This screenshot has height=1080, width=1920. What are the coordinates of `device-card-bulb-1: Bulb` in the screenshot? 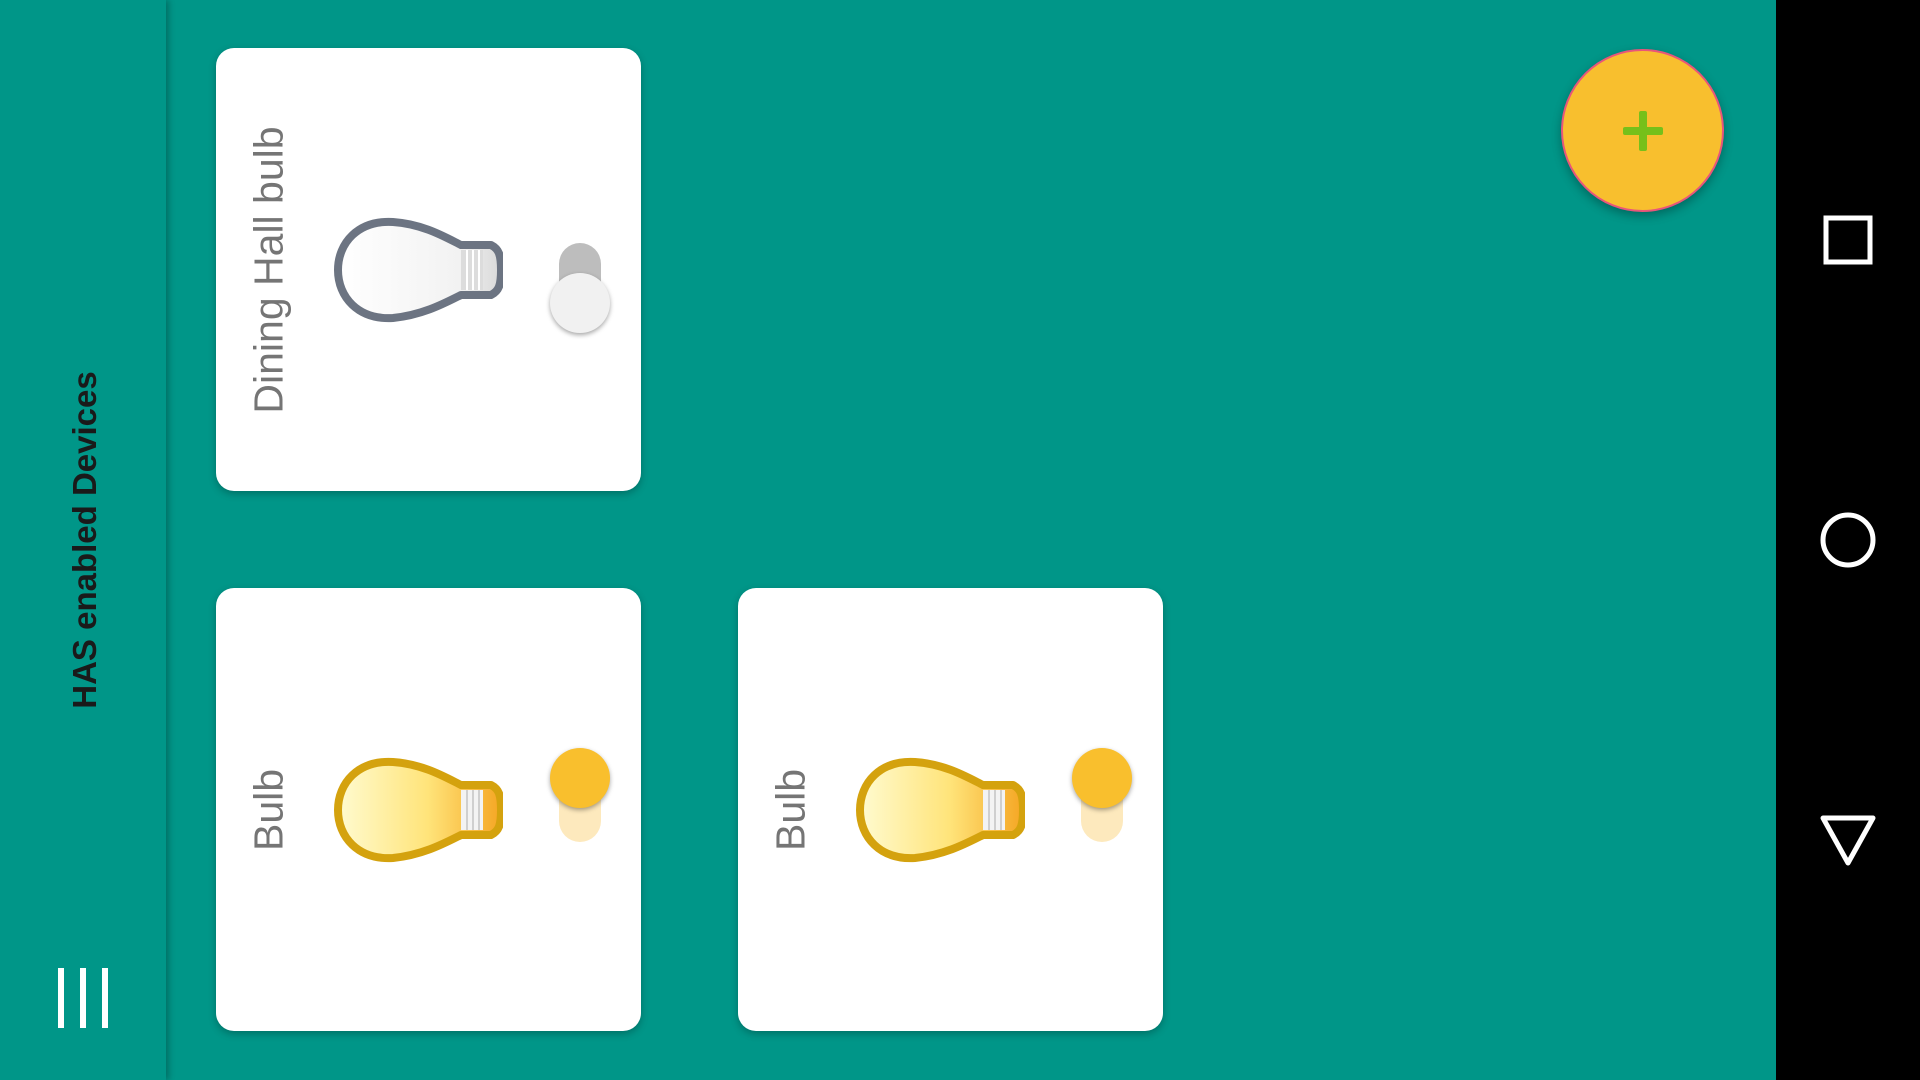 It's located at (428, 809).